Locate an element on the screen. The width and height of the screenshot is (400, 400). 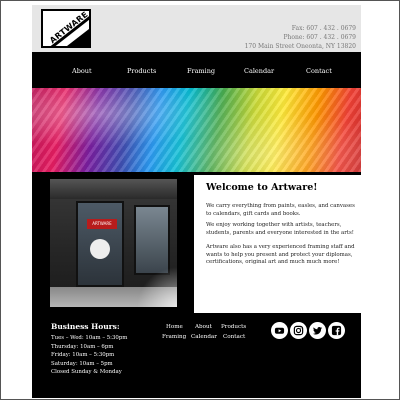
welcome-title: Welcome to Artware! is located at coordinates (262, 187).